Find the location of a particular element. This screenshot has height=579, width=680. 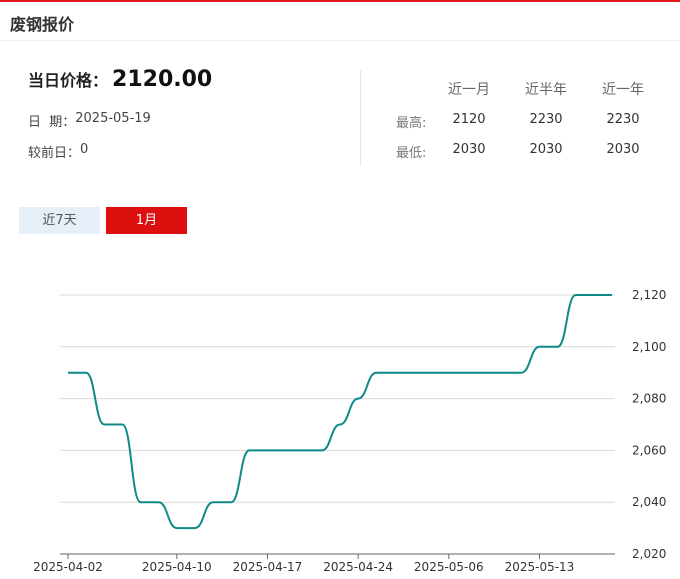

stats-high-month: 2120 is located at coordinates (469, 119).